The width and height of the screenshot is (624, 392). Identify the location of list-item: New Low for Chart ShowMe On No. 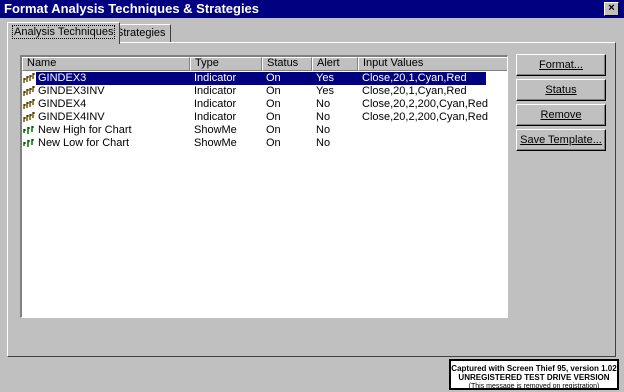
(264, 143).